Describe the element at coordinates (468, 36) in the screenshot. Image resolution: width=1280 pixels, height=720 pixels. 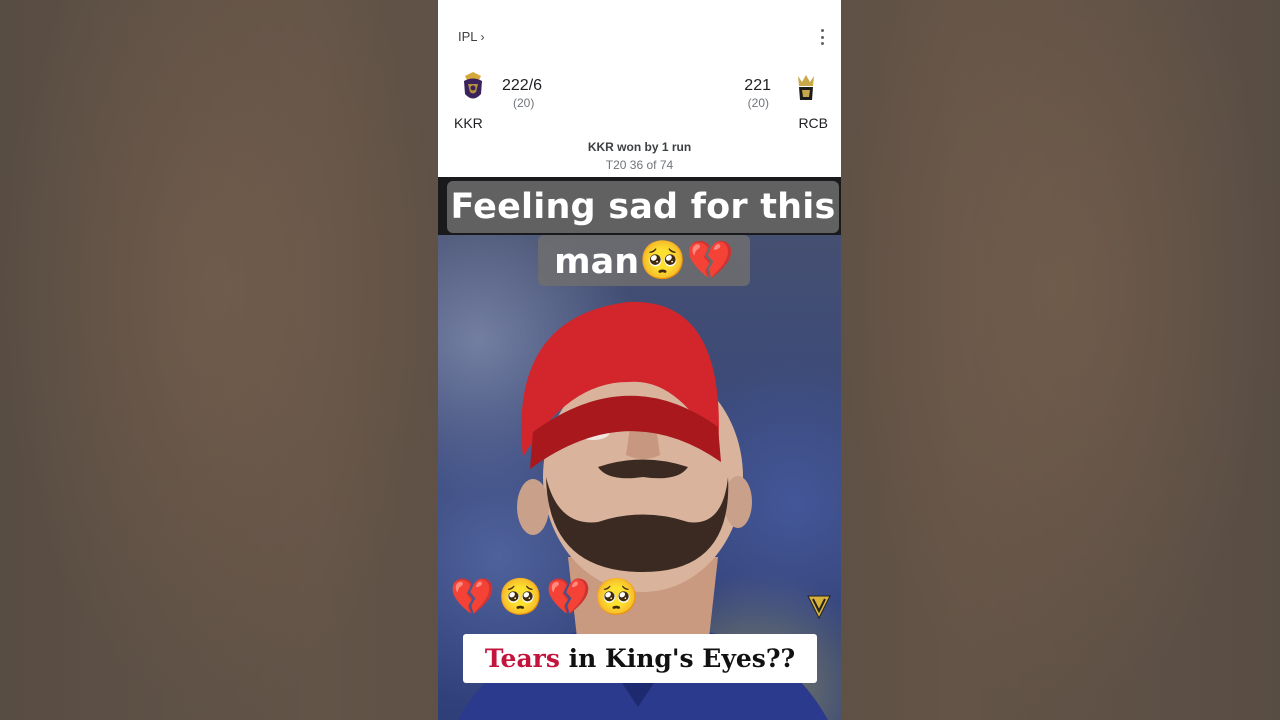
I see `league-label: IPL` at that location.